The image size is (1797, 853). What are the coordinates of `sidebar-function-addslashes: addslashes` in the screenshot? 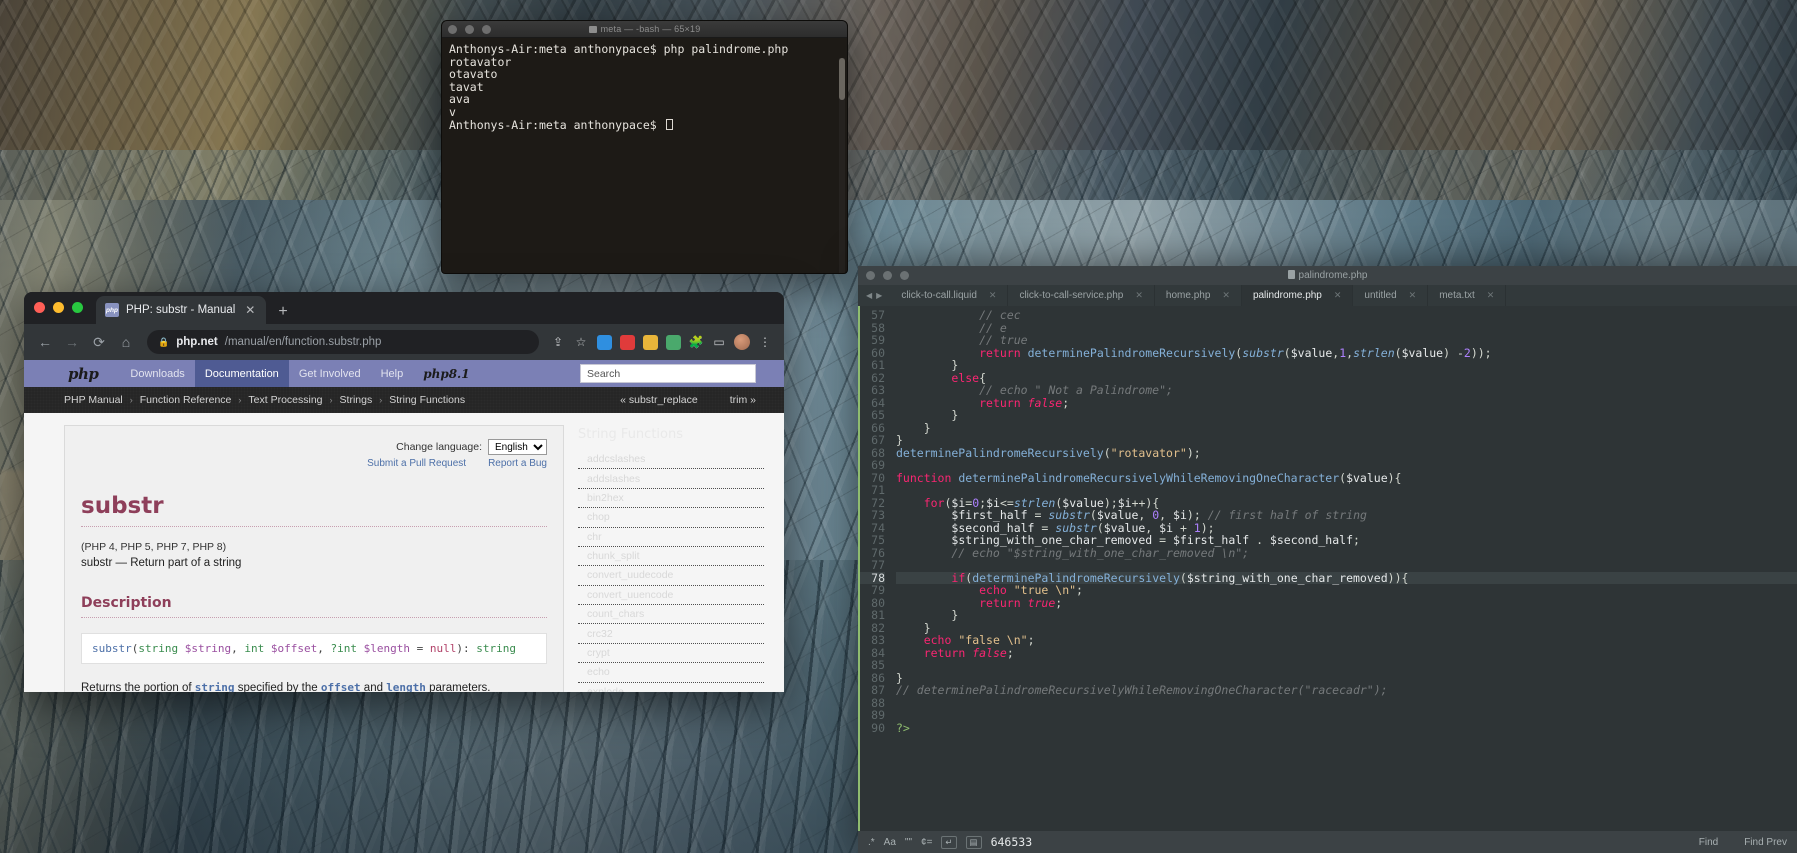 It's located at (671, 479).